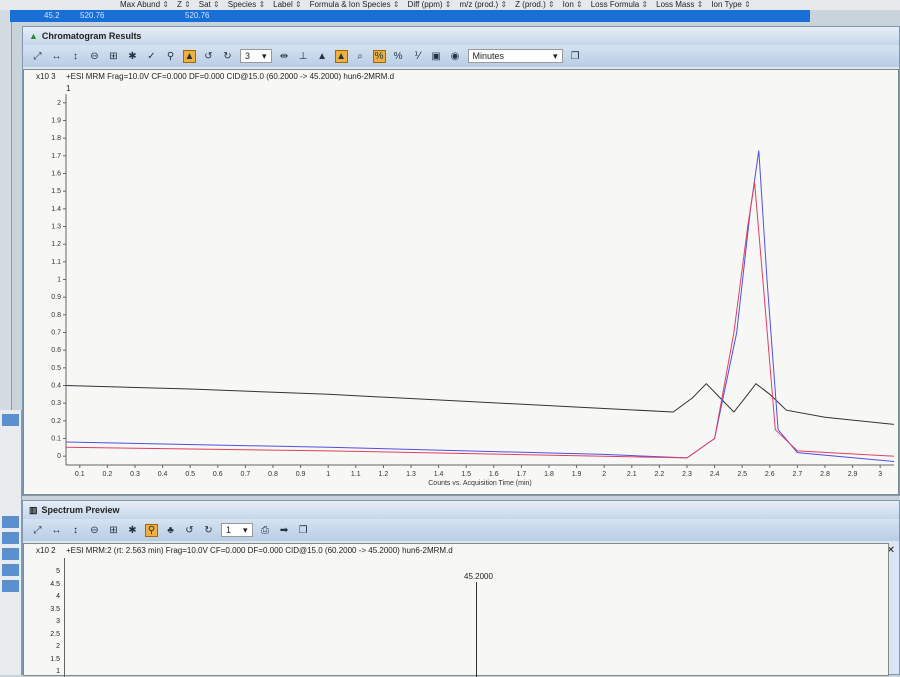 The height and width of the screenshot is (677, 900). I want to click on y-tick-label: 0.1, so click(56, 439).